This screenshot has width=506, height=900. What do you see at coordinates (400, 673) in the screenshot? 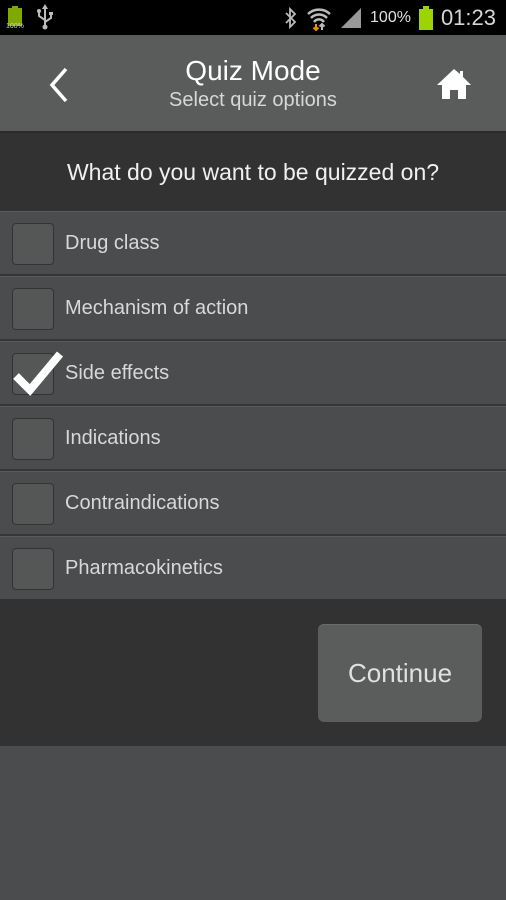
I see `continue-button: Continue` at bounding box center [400, 673].